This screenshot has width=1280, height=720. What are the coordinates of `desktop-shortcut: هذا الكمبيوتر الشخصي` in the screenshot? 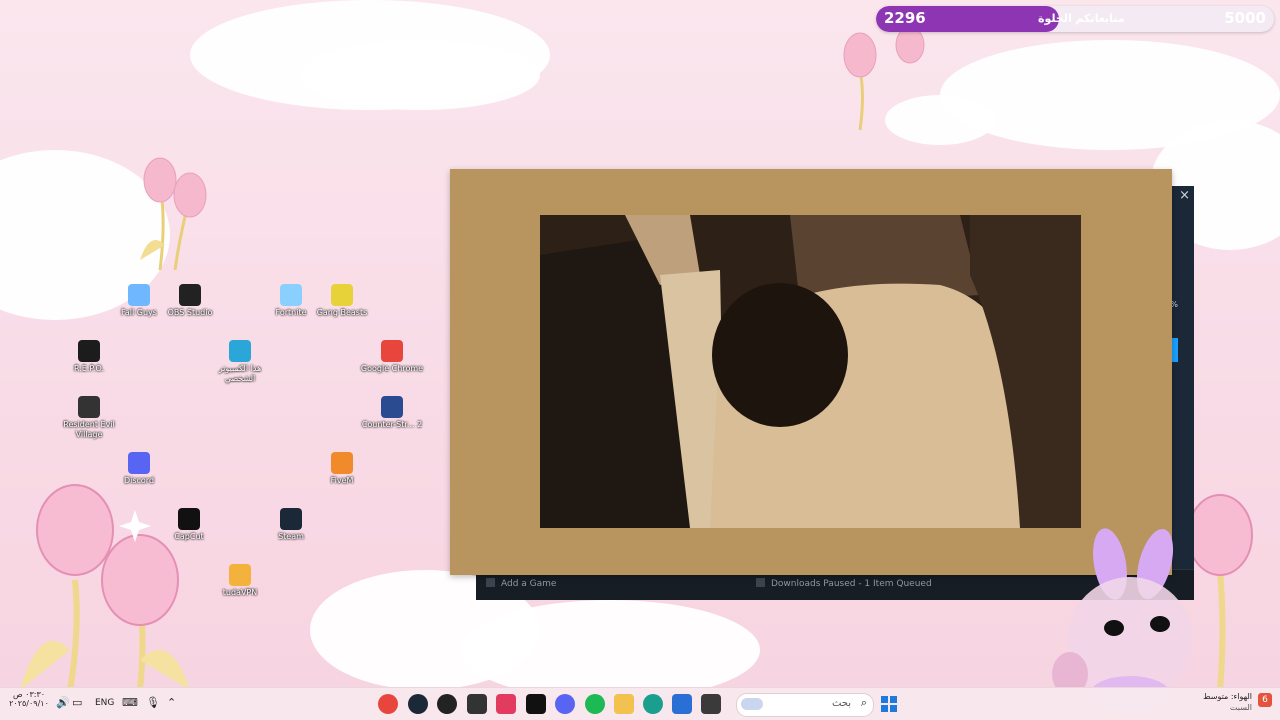 It's located at (240, 362).